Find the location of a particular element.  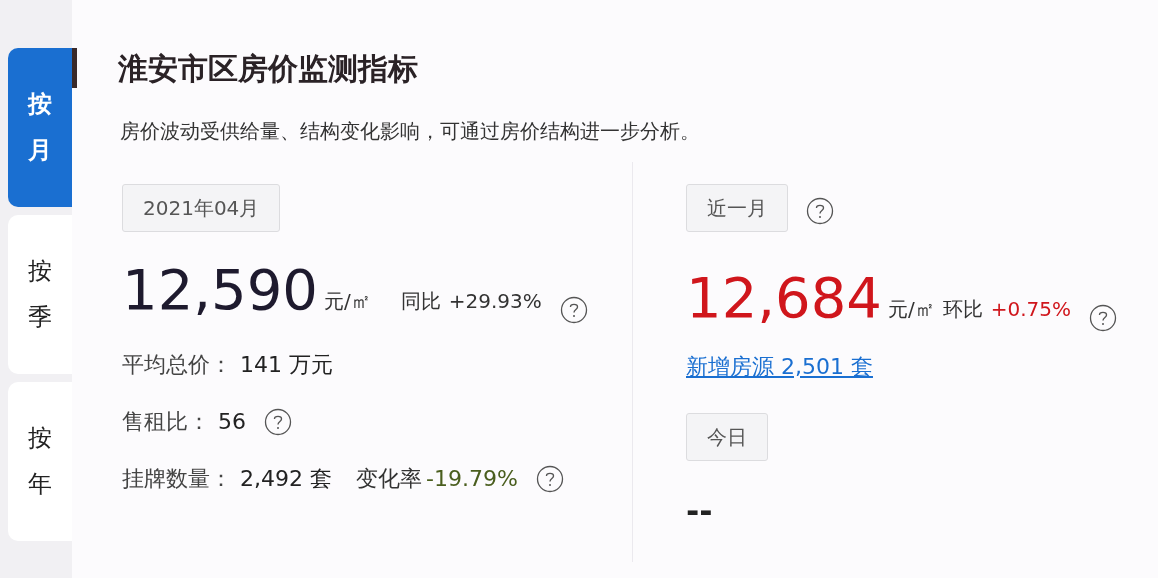

change-value: +29.93% is located at coordinates (495, 301).